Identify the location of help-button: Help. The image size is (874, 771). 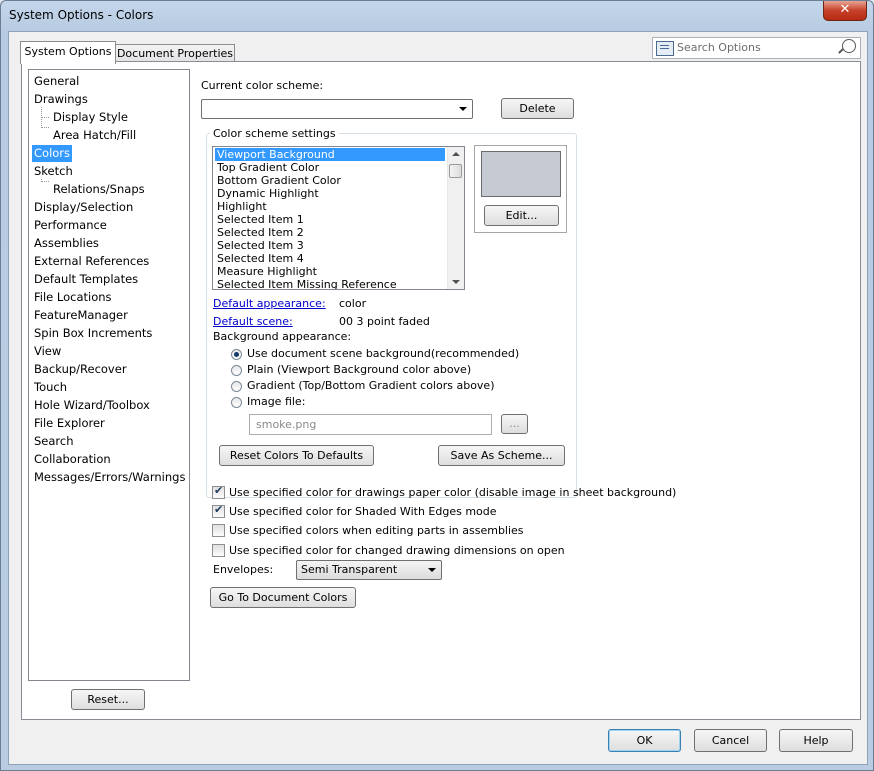
(816, 740).